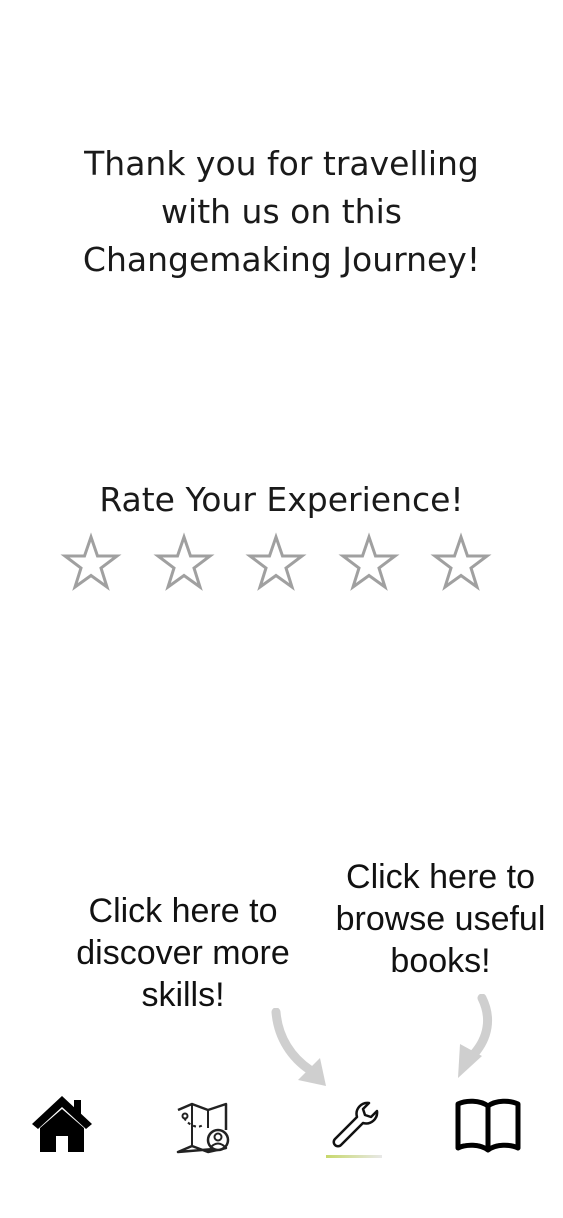  I want to click on skills-hint-line-1: Click here to, so click(183, 911).